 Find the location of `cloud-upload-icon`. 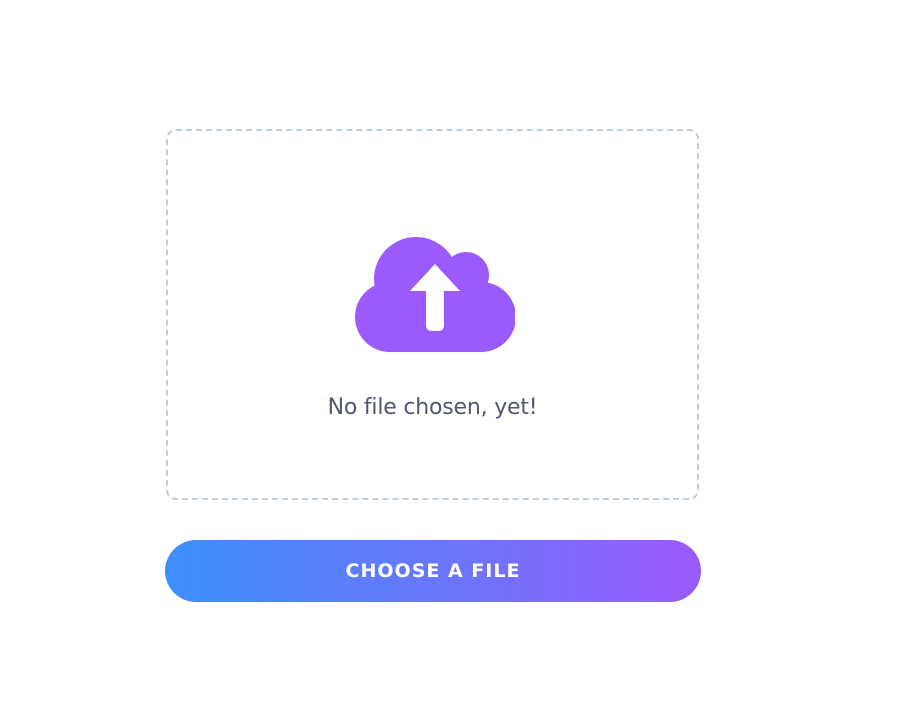

cloud-upload-icon is located at coordinates (435, 294).